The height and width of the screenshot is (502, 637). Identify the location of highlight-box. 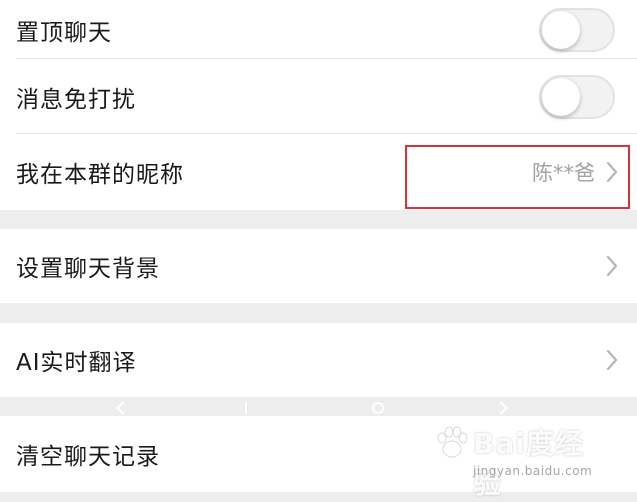
(517, 177).